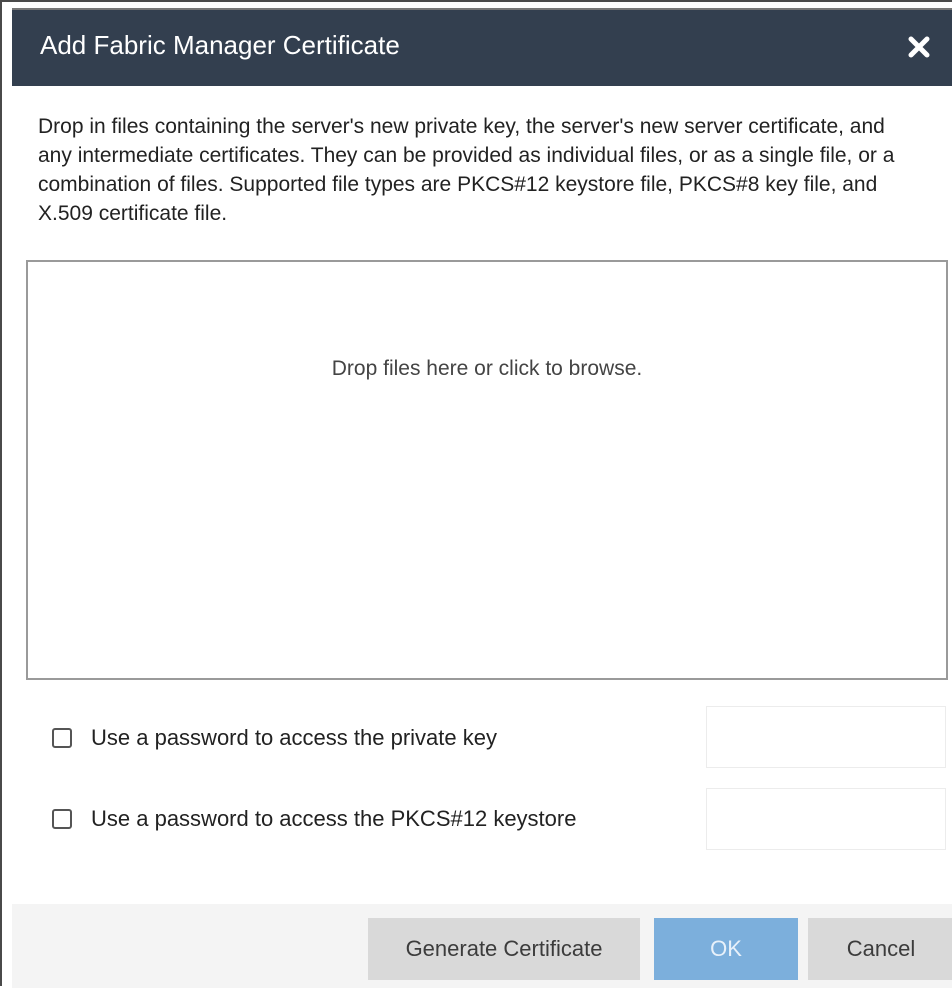  What do you see at coordinates (62, 819) in the screenshot?
I see `keystore-password-checkbox` at bounding box center [62, 819].